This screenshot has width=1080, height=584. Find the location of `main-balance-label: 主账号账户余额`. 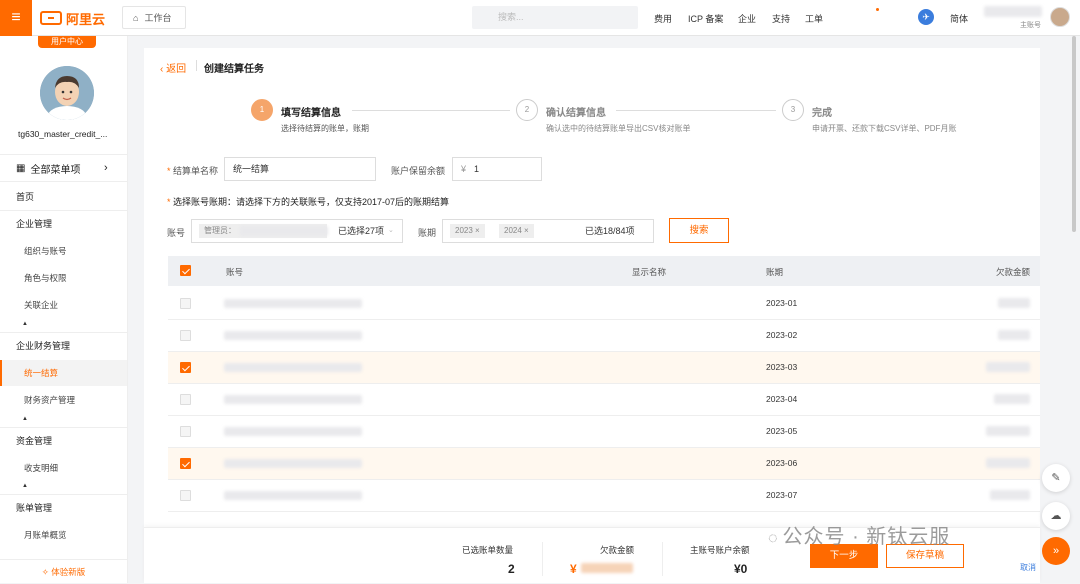

main-balance-label: 主账号账户余额 is located at coordinates (720, 550).